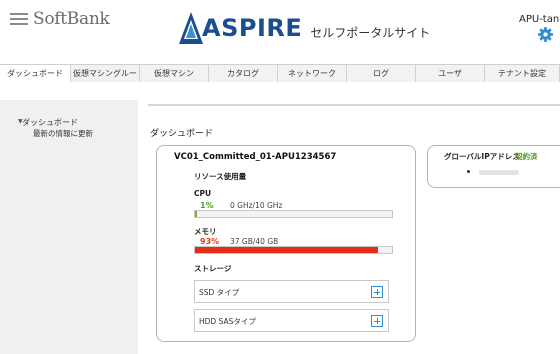  What do you see at coordinates (545, 34) in the screenshot?
I see `gear-icon` at bounding box center [545, 34].